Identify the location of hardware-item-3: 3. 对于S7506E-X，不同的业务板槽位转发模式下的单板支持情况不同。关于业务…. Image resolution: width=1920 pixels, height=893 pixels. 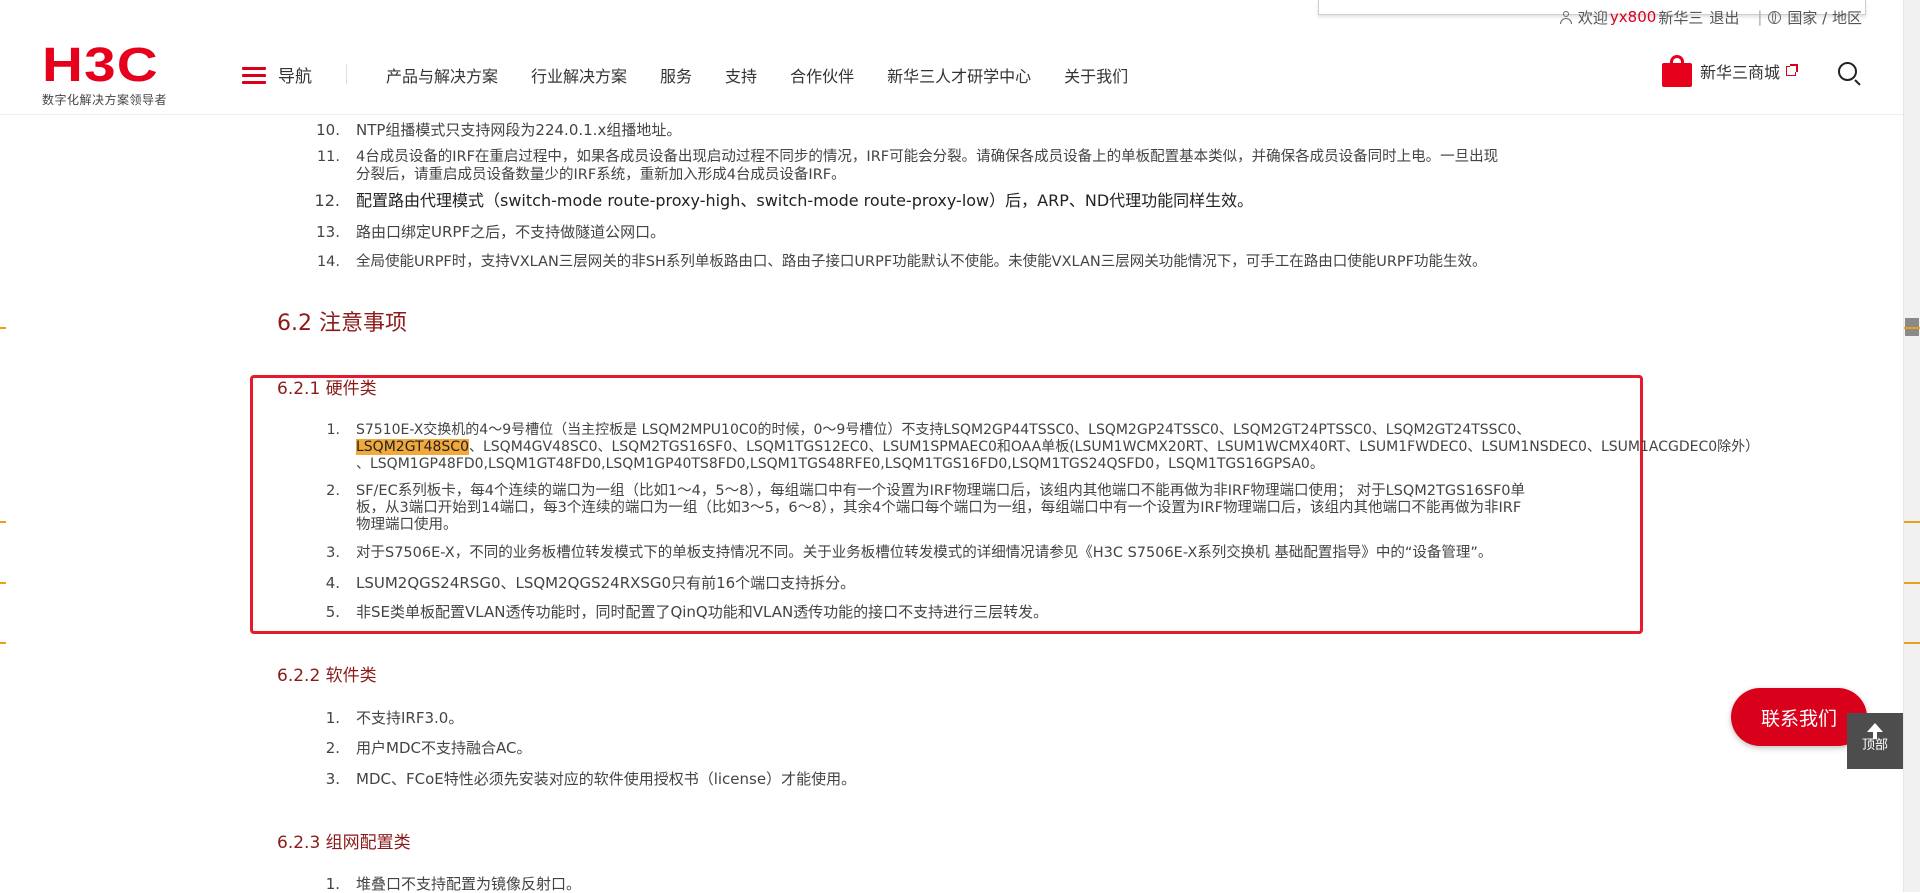
(909, 553).